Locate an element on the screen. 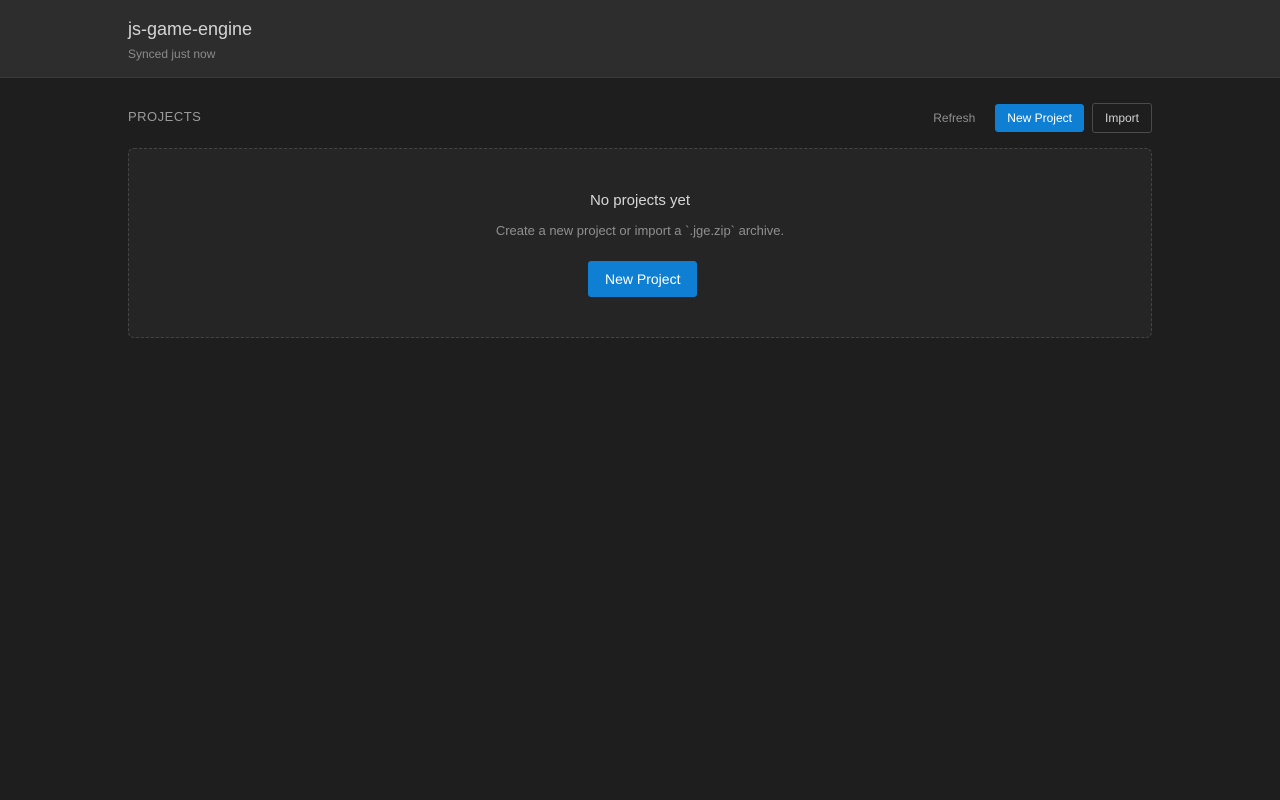  empty-state-title: No projects yet is located at coordinates (640, 200).